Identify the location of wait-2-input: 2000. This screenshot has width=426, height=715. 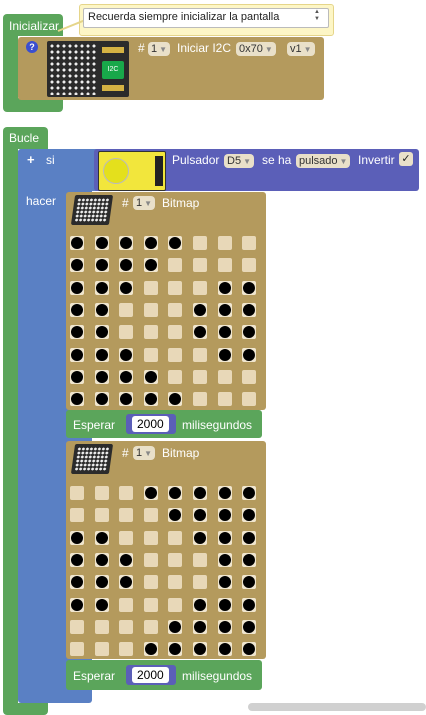
(150, 675).